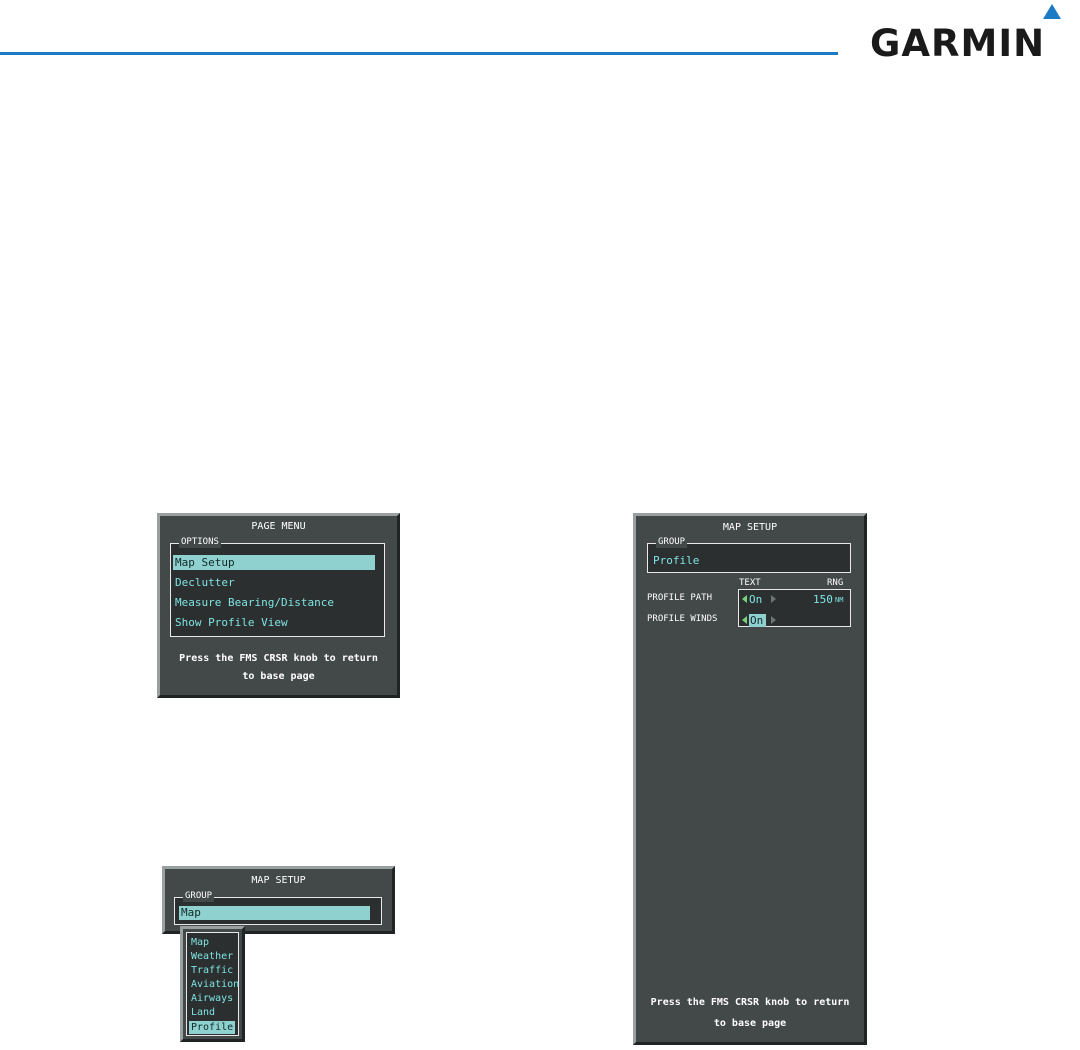 The image size is (1080, 1050). I want to click on map-setup-profile-title: MAP SETUP, so click(750, 527).